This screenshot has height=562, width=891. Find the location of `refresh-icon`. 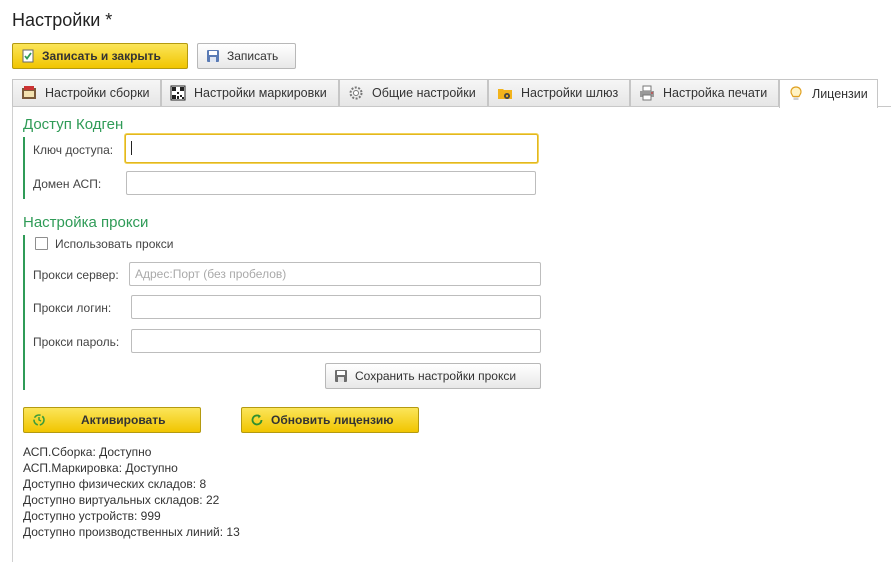

refresh-icon is located at coordinates (257, 420).